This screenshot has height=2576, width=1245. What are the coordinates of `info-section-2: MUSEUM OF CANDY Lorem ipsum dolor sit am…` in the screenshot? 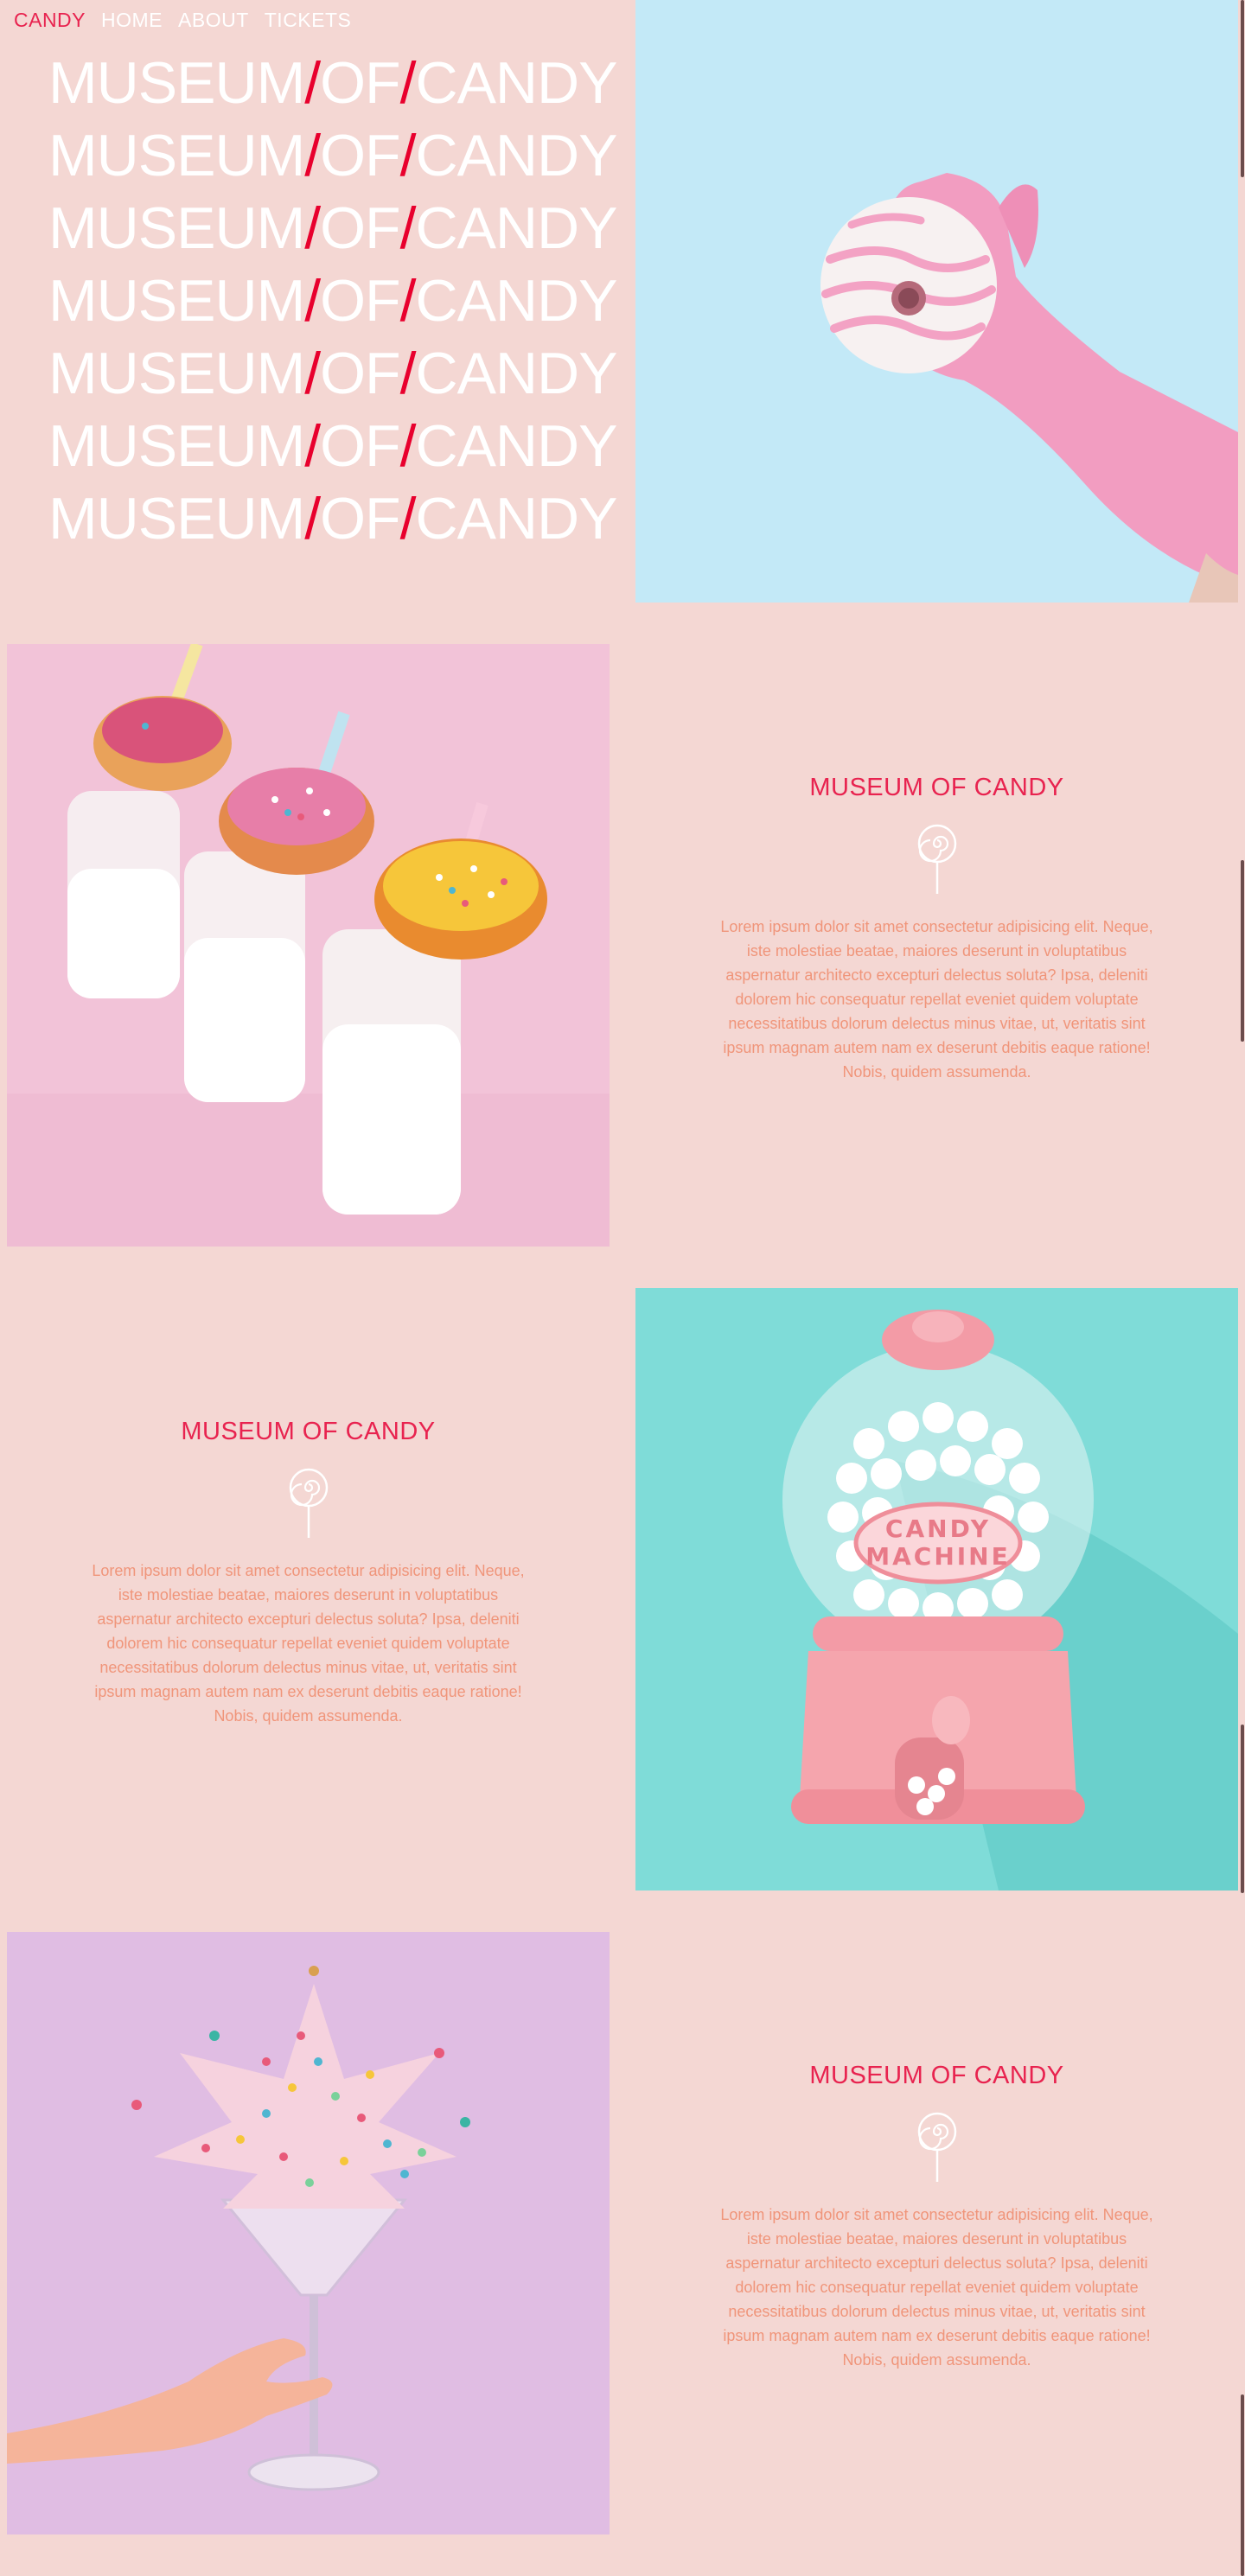 It's located at (308, 1573).